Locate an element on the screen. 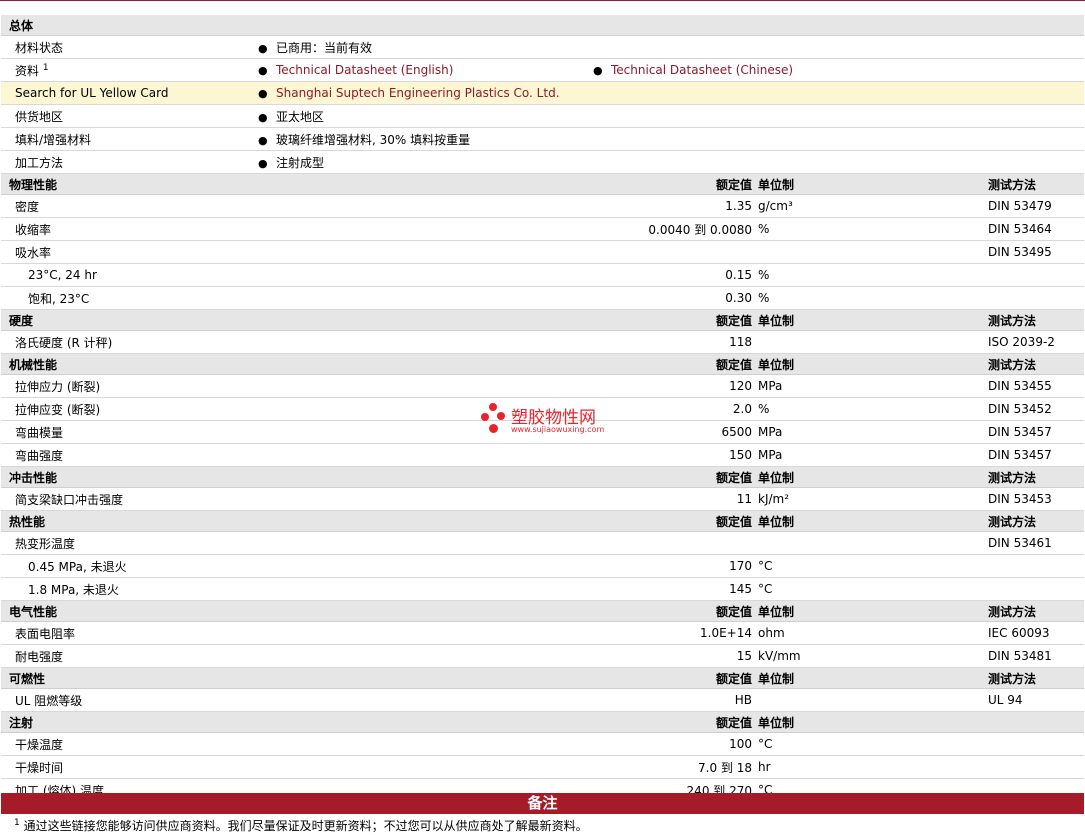 This screenshot has width=1085, height=837. test-method: DIN 53481 is located at coordinates (1036, 656).